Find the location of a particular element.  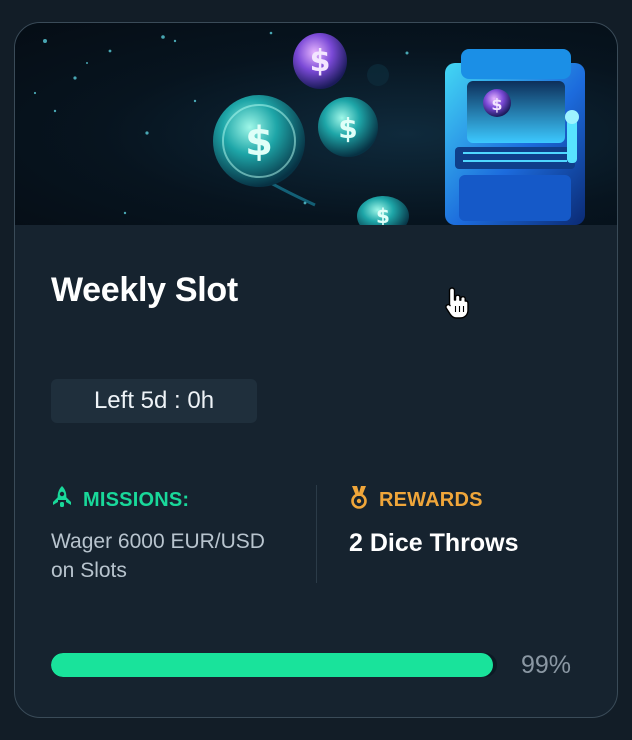

medal-icon is located at coordinates (359, 500).